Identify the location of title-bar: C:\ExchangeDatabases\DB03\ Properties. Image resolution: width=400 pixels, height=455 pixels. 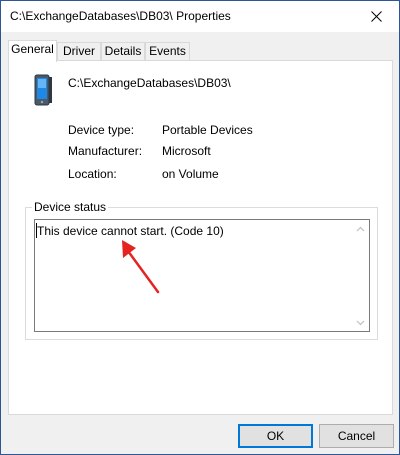
(200, 16).